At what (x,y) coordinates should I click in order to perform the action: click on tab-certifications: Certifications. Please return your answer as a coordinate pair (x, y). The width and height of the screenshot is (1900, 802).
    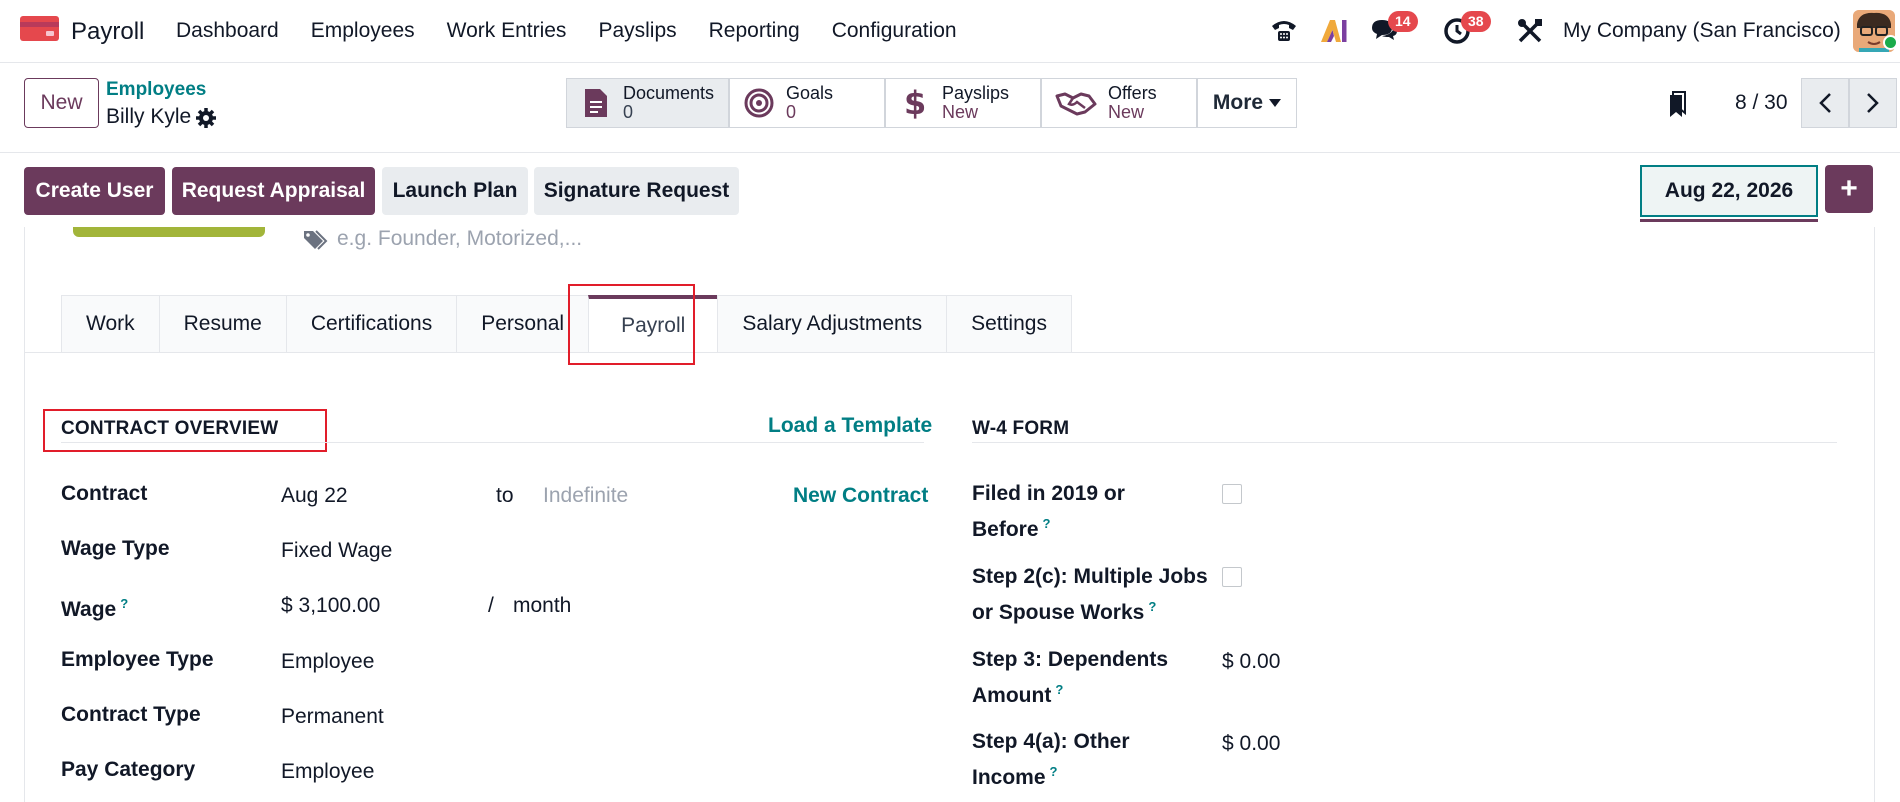
    Looking at the image, I should click on (371, 324).